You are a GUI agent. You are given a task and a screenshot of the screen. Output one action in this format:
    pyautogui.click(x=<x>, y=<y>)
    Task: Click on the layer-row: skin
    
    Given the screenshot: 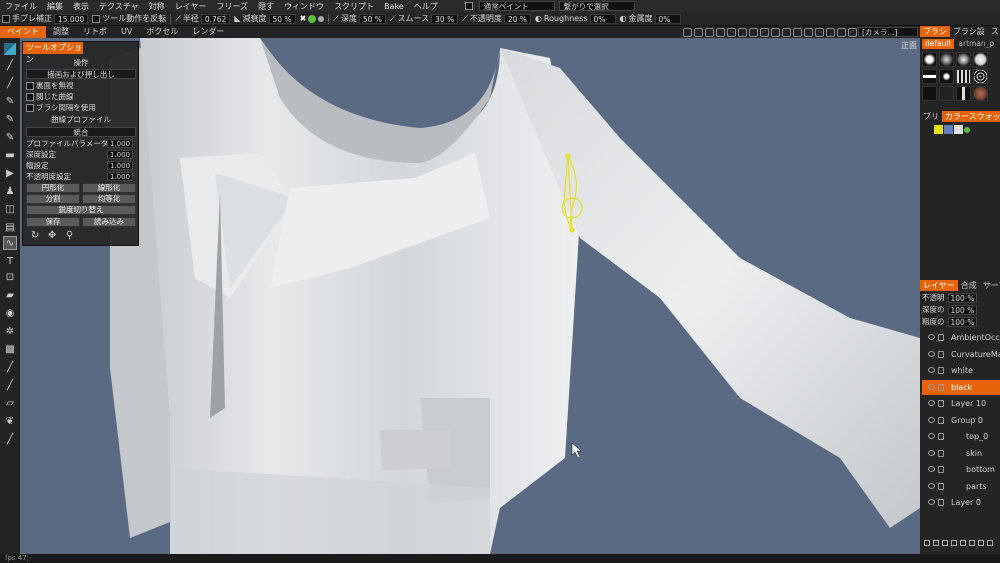 What is the action you would take?
    pyautogui.click(x=961, y=453)
    